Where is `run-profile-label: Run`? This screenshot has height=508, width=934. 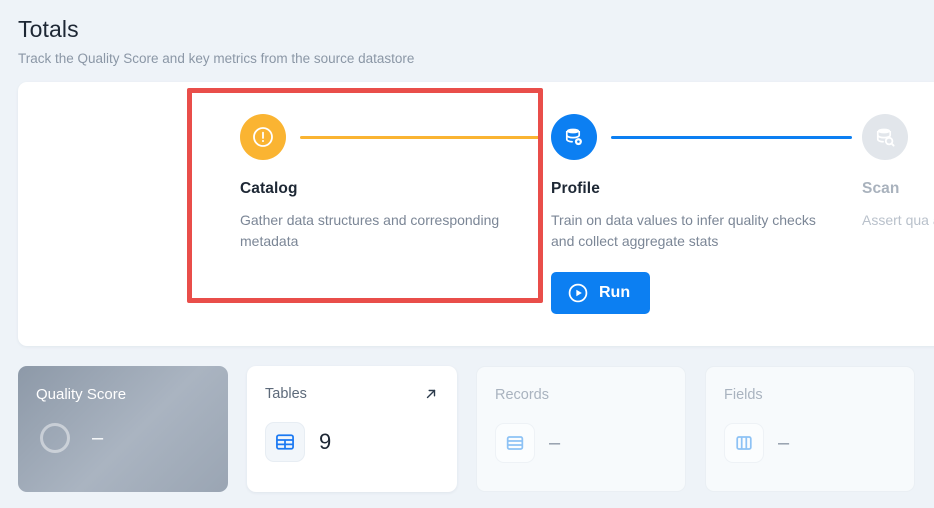 run-profile-label: Run is located at coordinates (615, 292).